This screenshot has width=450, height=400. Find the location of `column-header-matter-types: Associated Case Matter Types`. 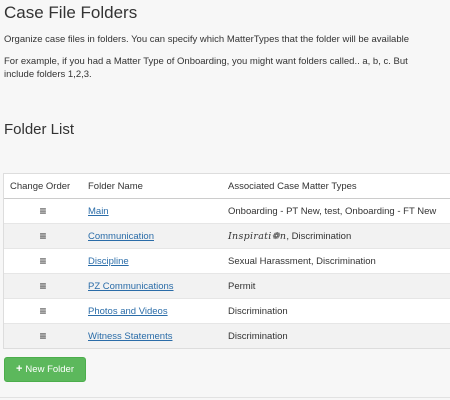

column-header-matter-types: Associated Case Matter Types is located at coordinates (336, 186).